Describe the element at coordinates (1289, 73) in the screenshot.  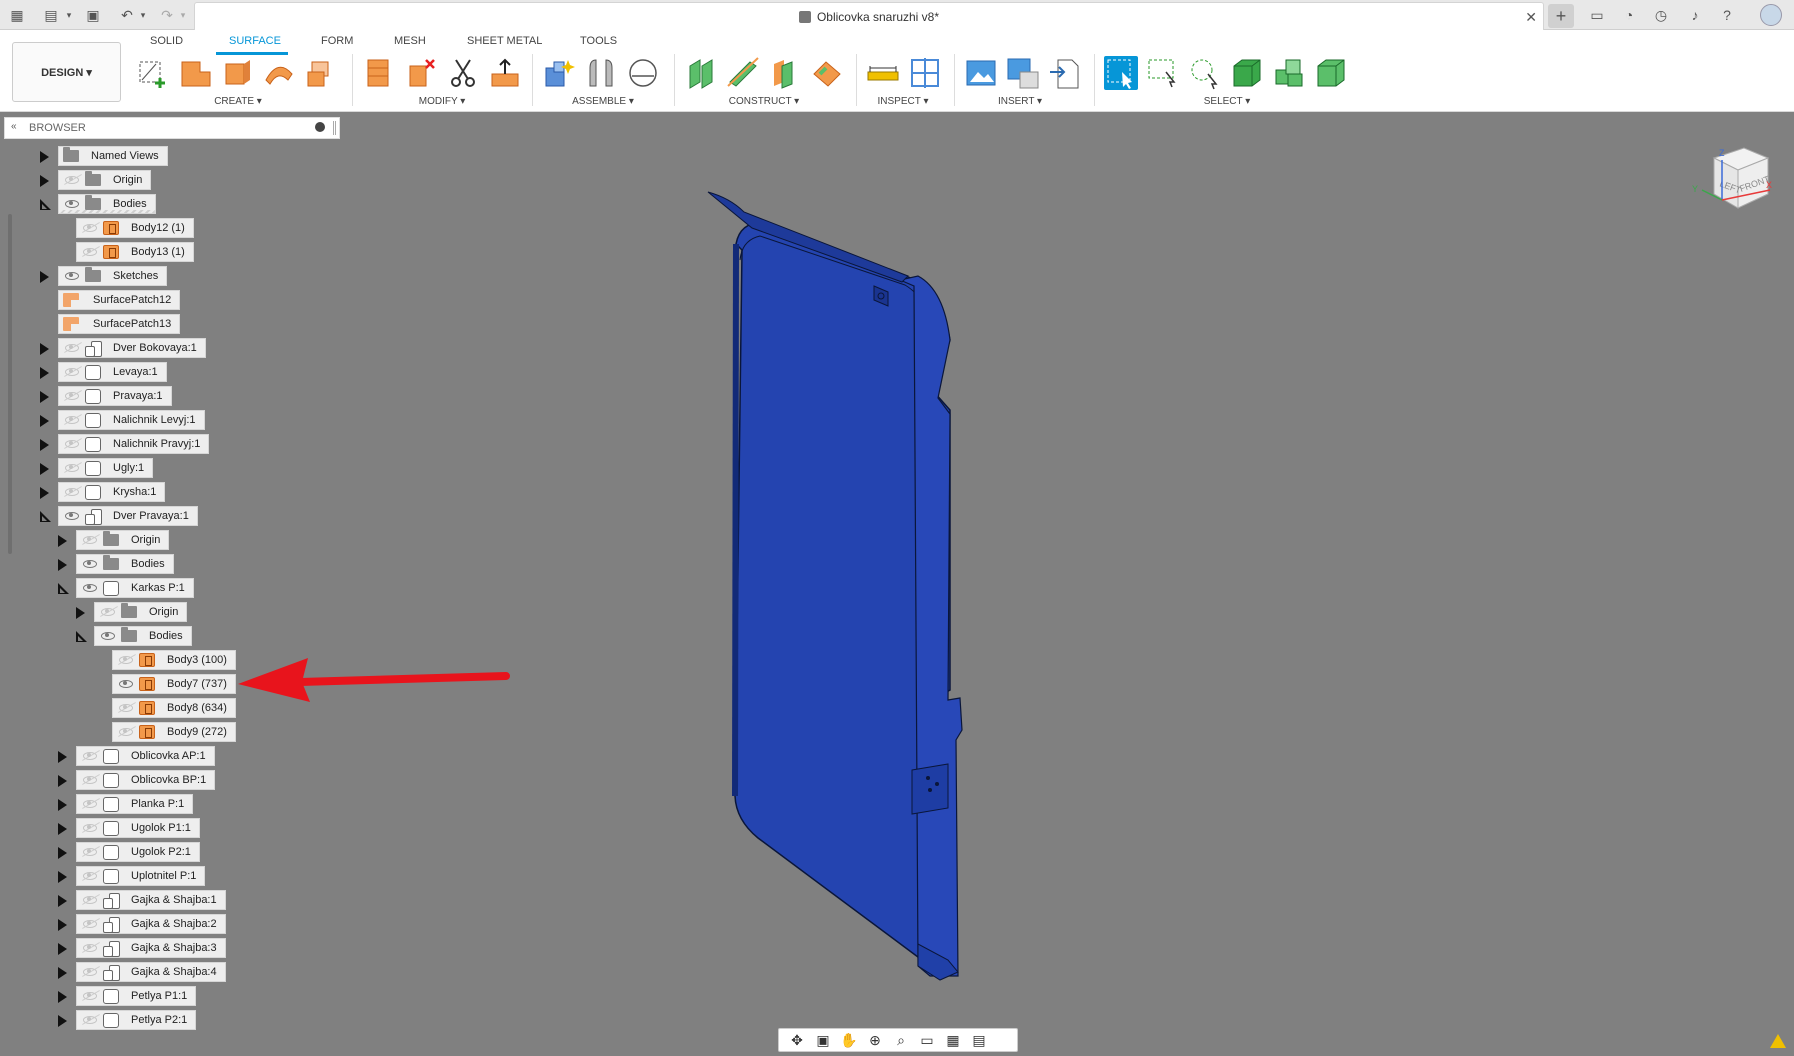
I see `select-faces-icon` at that location.